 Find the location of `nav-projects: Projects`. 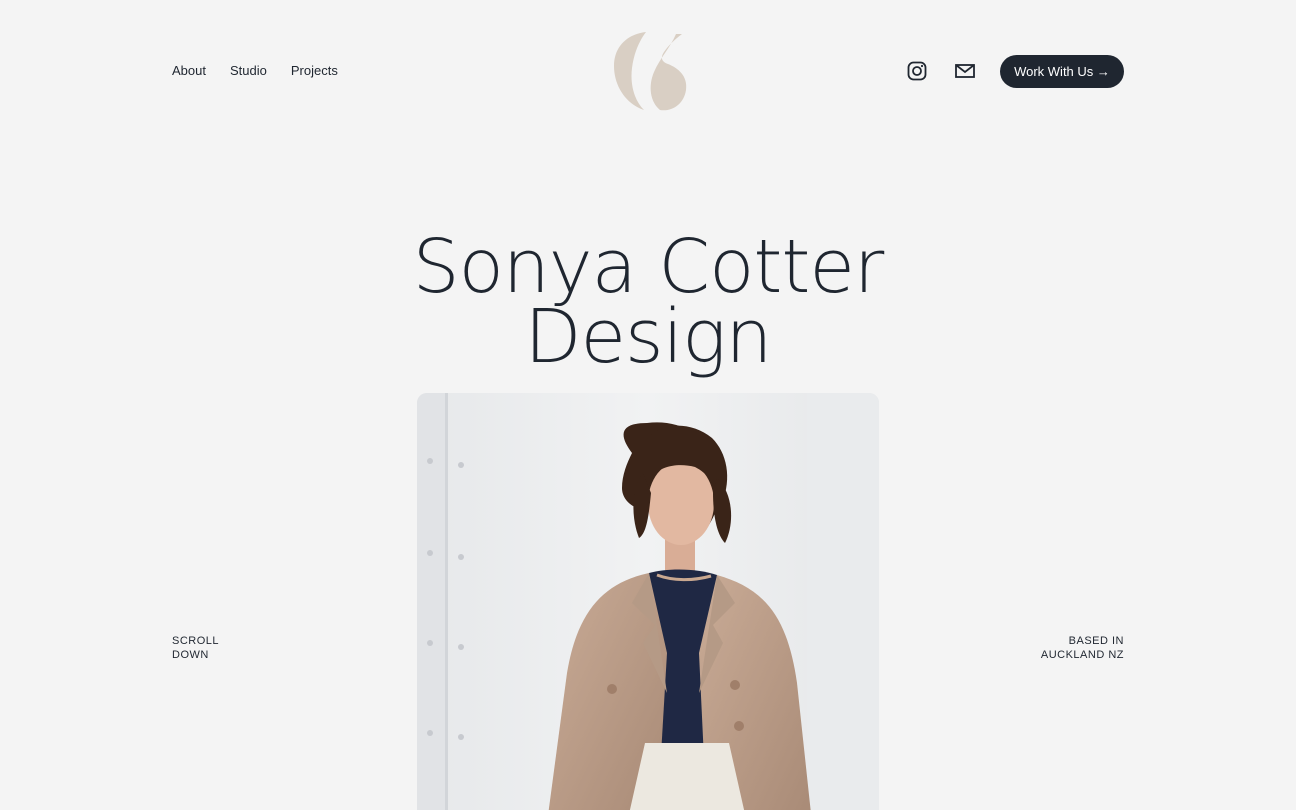

nav-projects: Projects is located at coordinates (314, 71).